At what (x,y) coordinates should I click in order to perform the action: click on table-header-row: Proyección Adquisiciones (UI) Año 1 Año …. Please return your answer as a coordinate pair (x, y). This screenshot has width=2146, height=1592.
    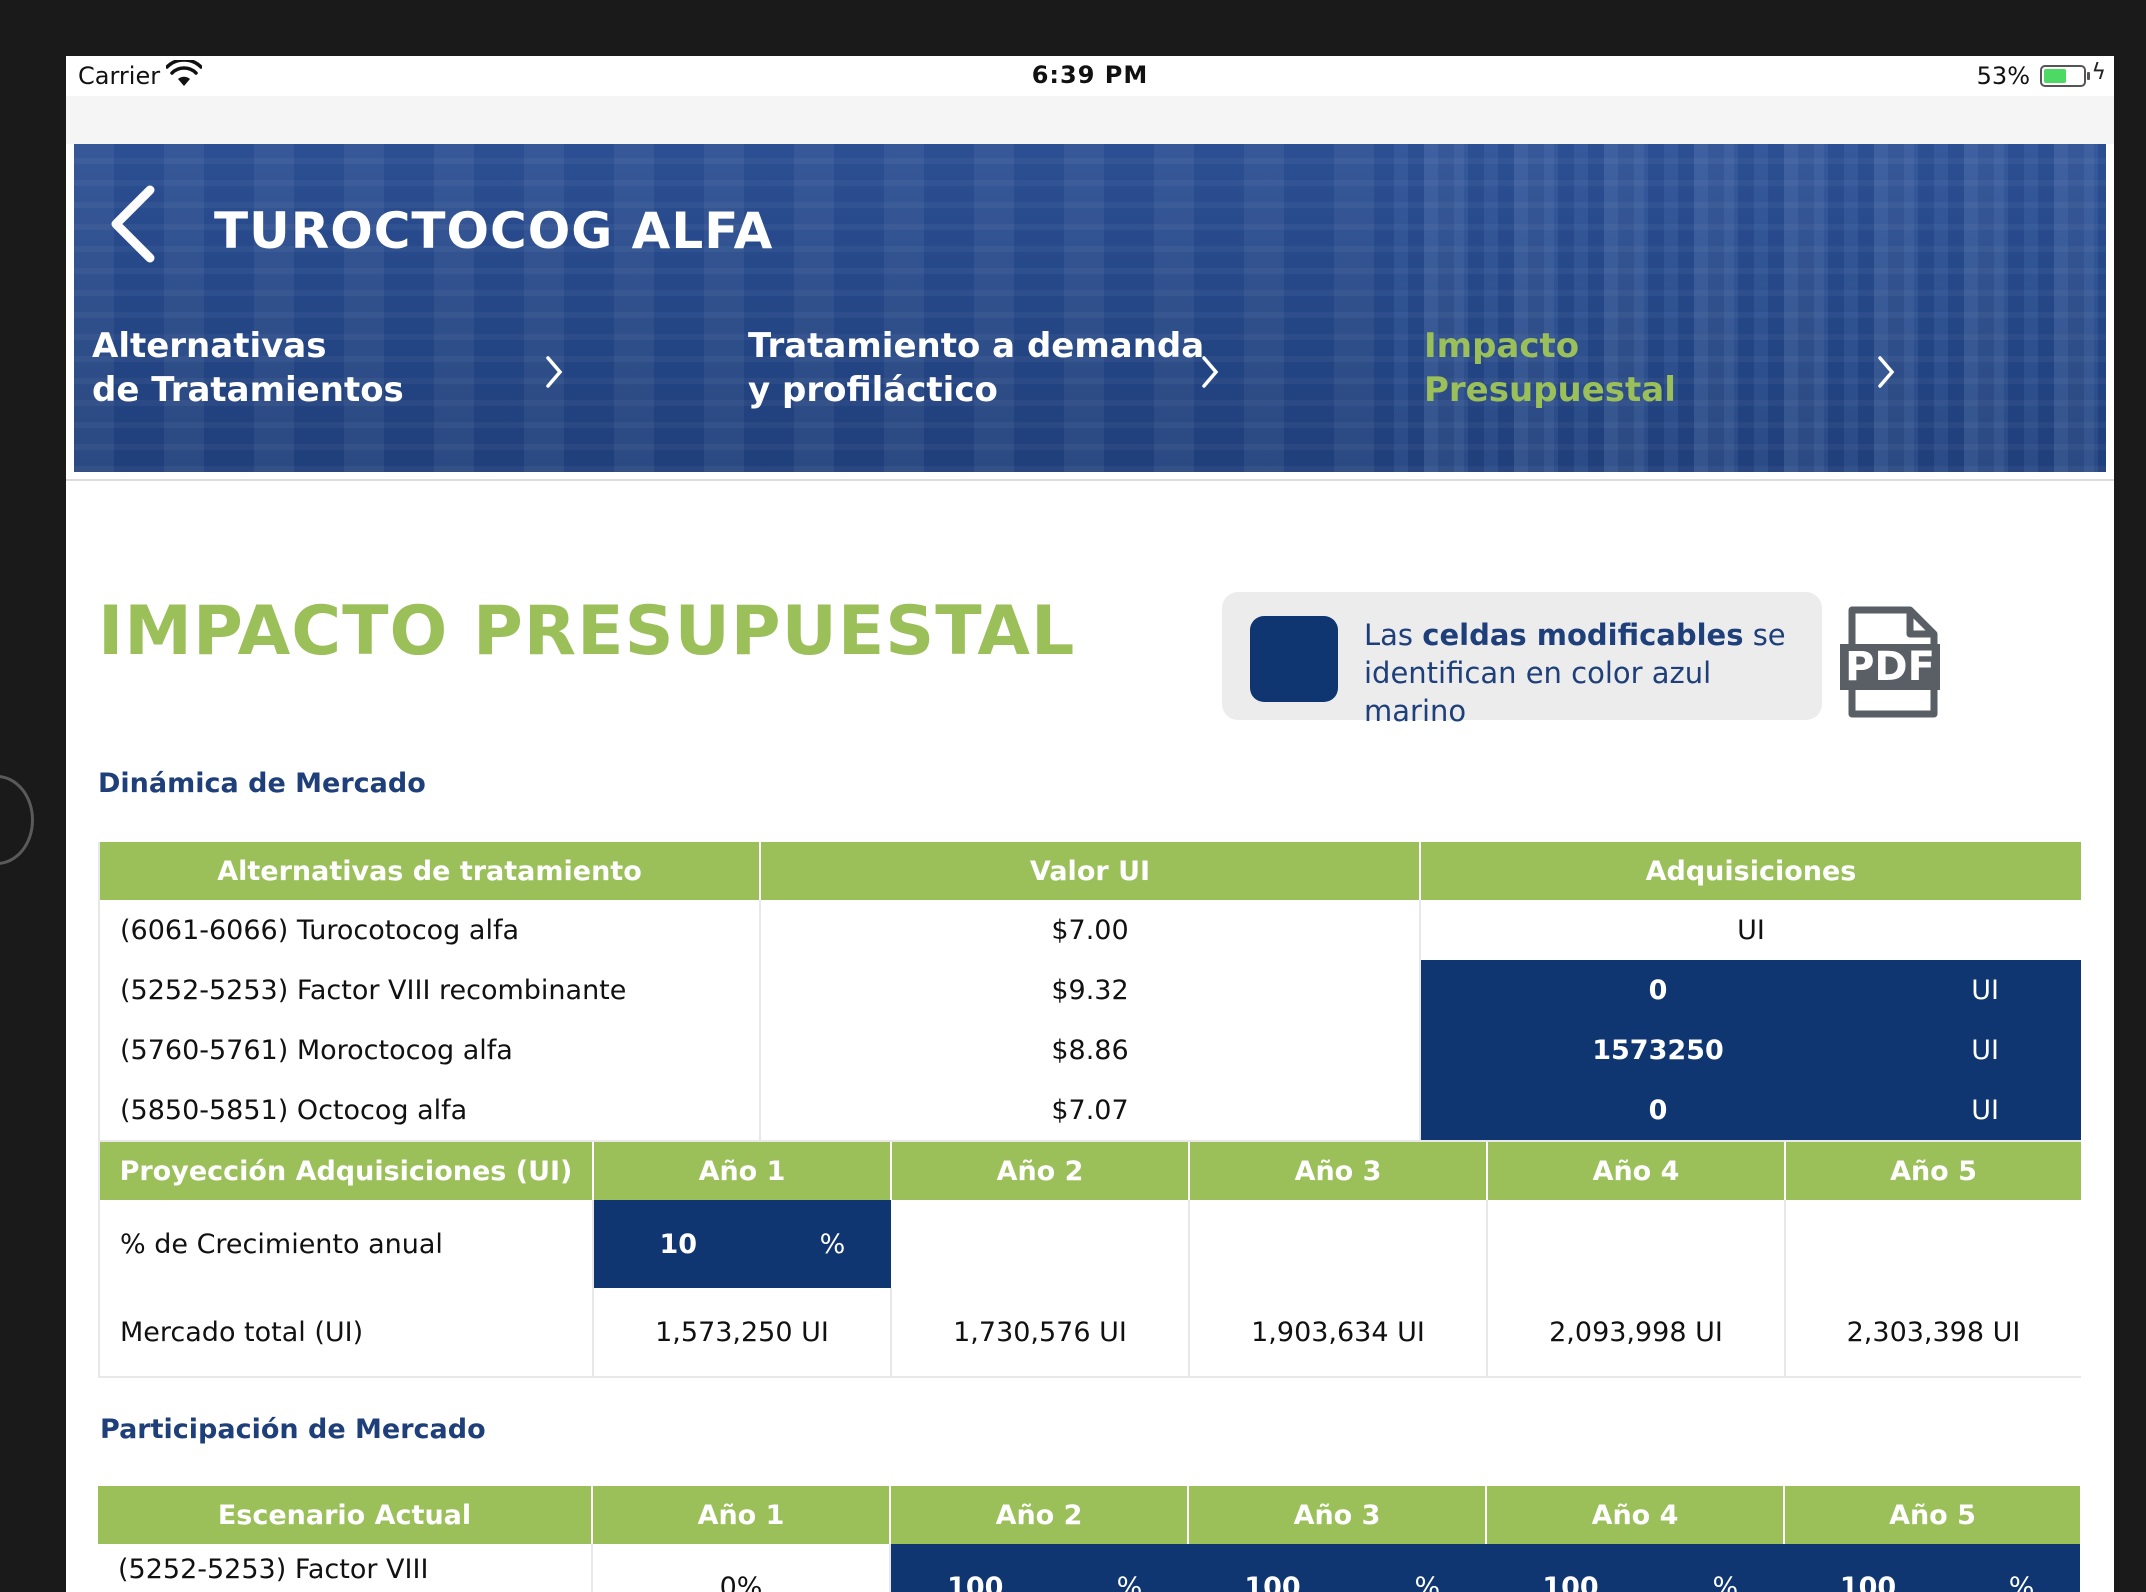
    Looking at the image, I should click on (1090, 1171).